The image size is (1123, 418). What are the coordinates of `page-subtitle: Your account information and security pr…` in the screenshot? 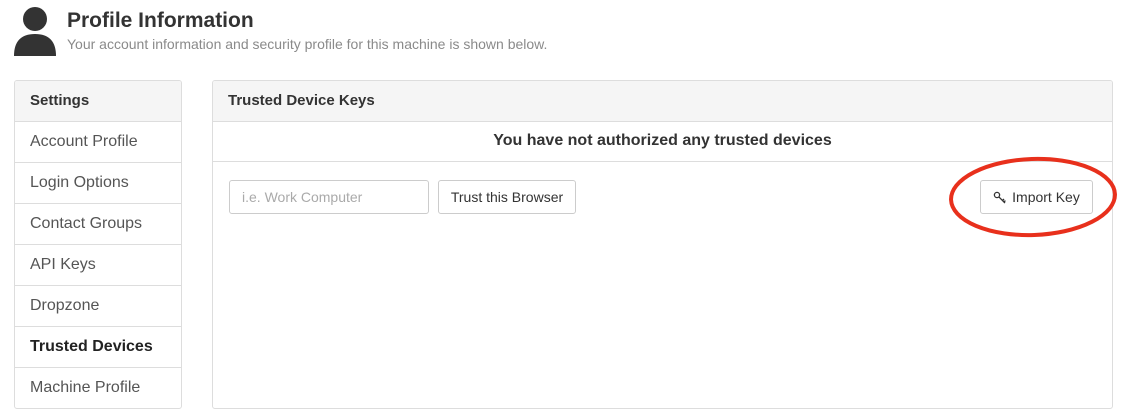 It's located at (307, 44).